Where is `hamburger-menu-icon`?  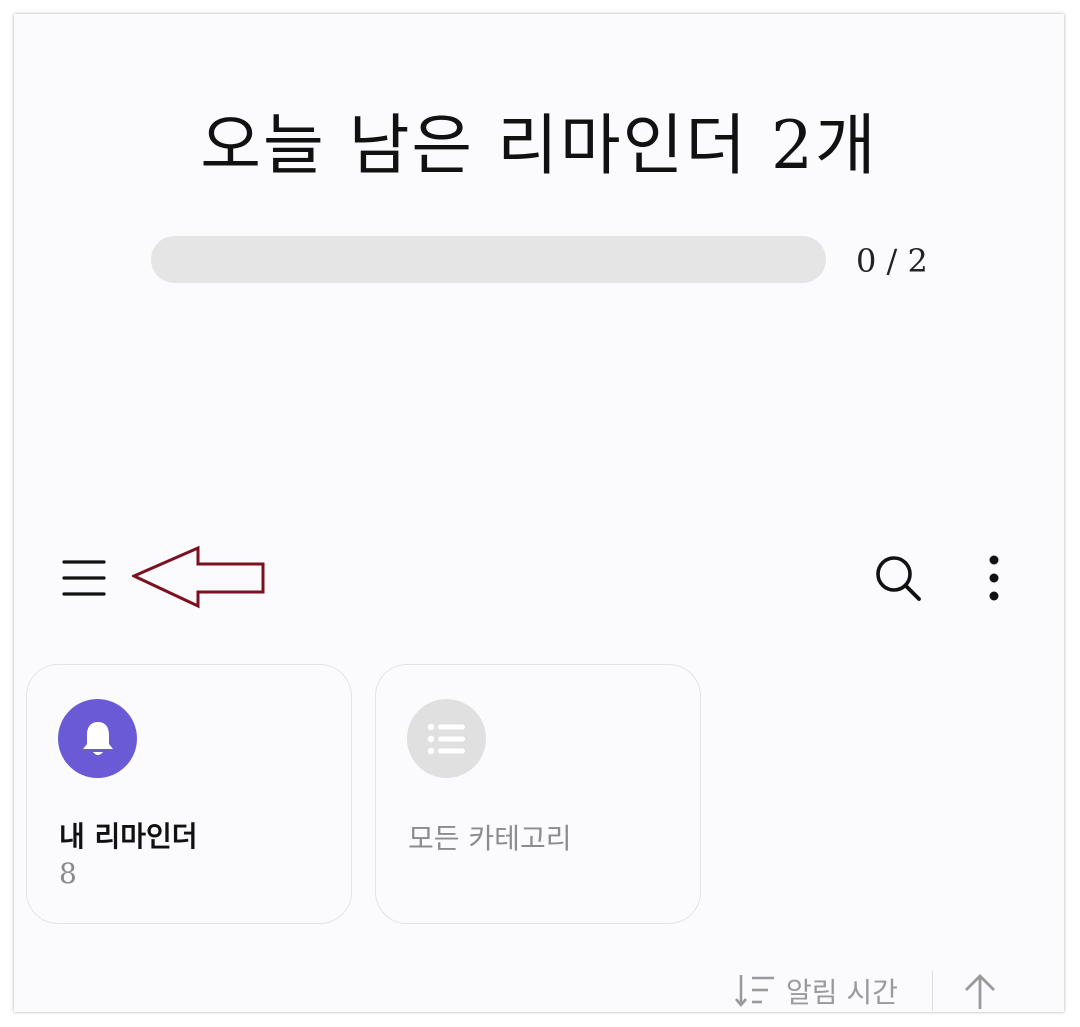
hamburger-menu-icon is located at coordinates (84, 578).